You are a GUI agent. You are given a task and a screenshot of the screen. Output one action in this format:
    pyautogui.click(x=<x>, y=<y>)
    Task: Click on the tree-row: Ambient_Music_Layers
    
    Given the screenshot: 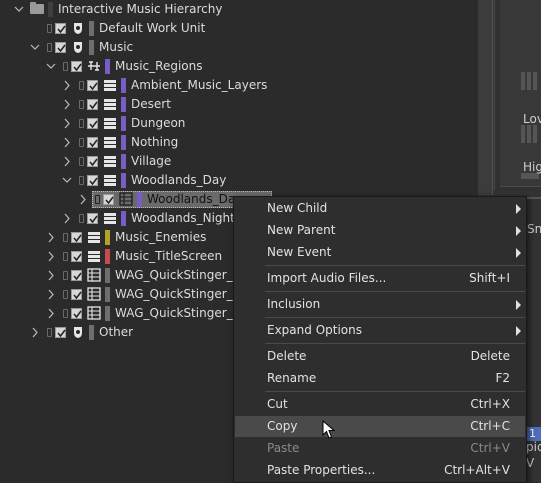 What is the action you would take?
    pyautogui.click(x=239, y=85)
    